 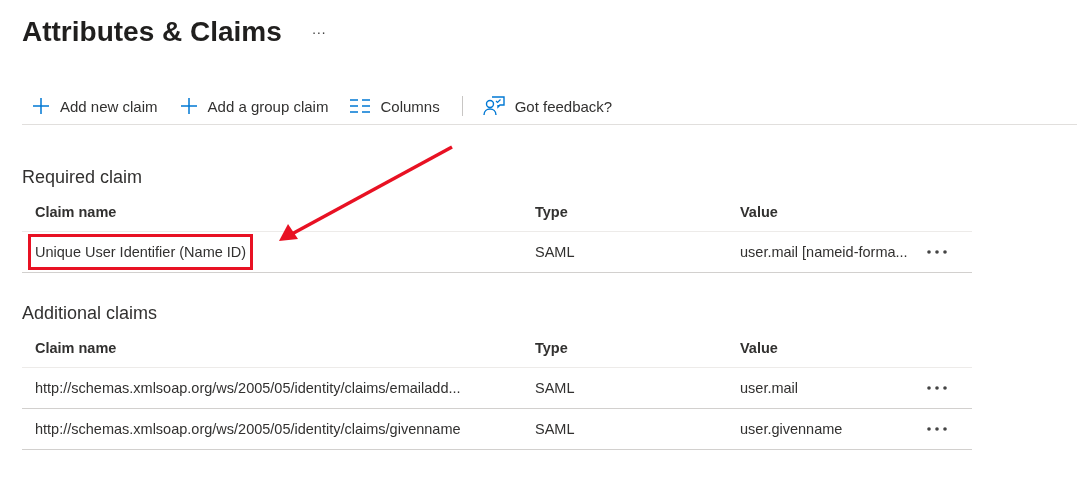 What do you see at coordinates (318, 32) in the screenshot?
I see `more-button: ···` at bounding box center [318, 32].